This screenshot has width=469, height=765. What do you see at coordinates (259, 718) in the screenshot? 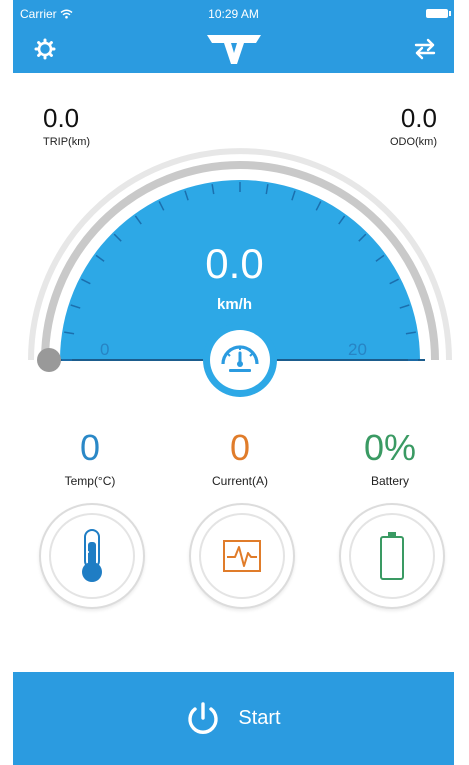
I see `start-label: Start` at bounding box center [259, 718].